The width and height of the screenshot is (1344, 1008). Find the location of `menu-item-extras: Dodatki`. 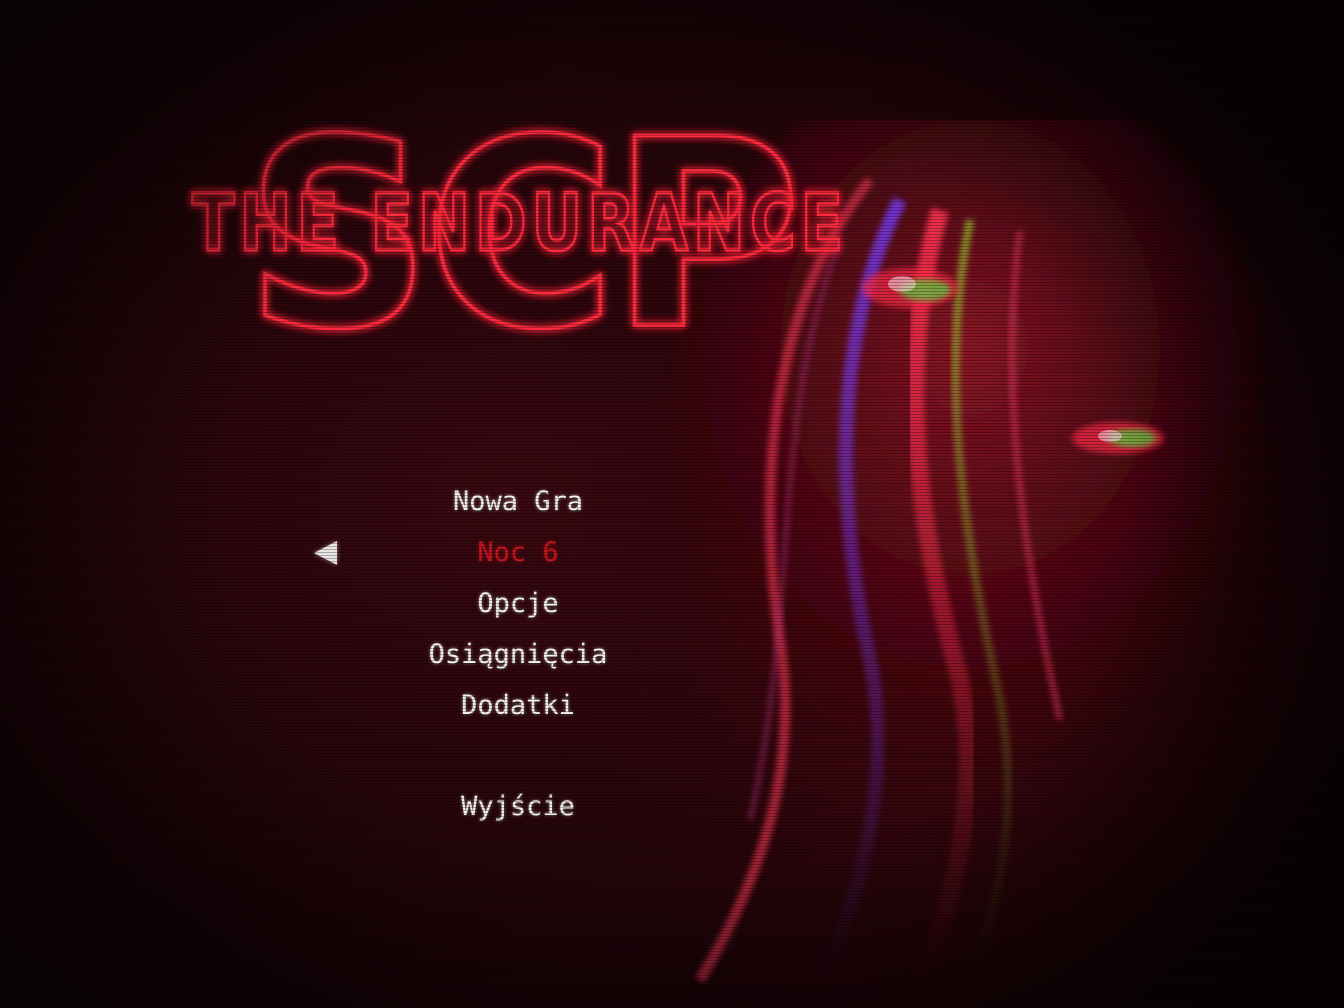

menu-item-extras: Dodatki is located at coordinates (518, 706).